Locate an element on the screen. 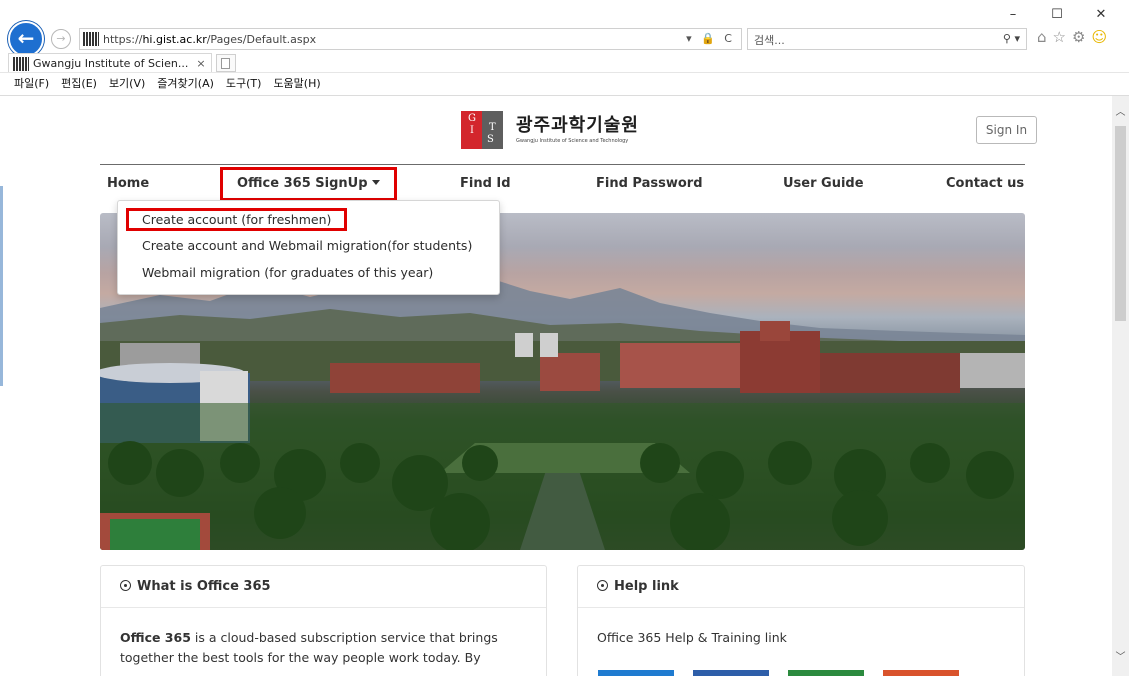  what-is-office365-title: What is Office 365 is located at coordinates (204, 586).